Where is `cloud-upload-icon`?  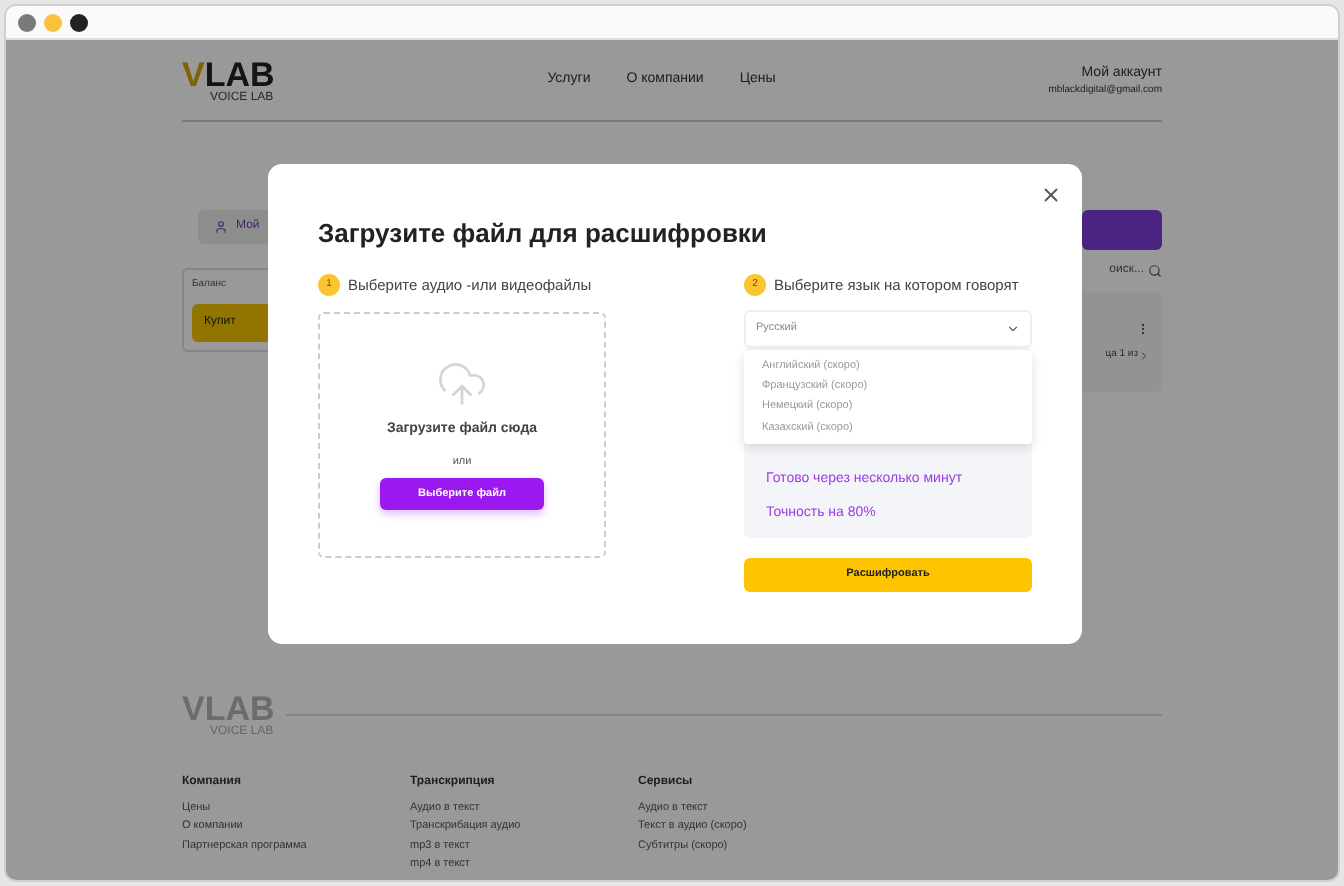 cloud-upload-icon is located at coordinates (462, 384).